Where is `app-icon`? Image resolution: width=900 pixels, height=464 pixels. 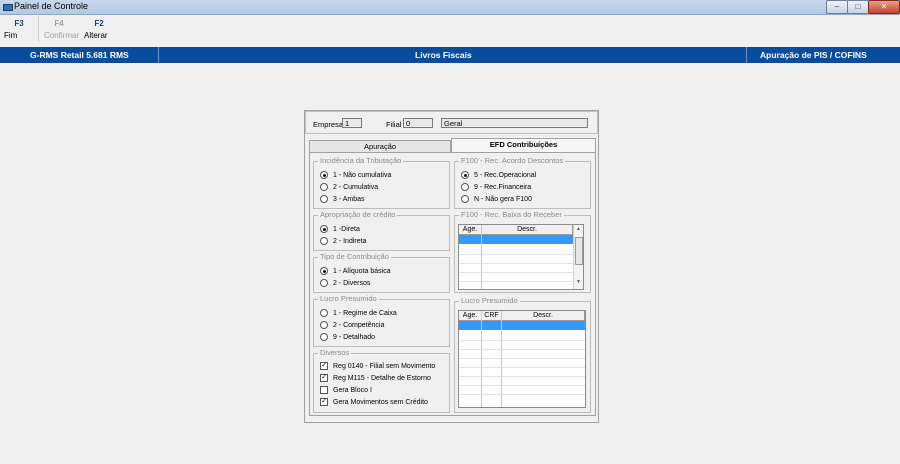 app-icon is located at coordinates (8, 7).